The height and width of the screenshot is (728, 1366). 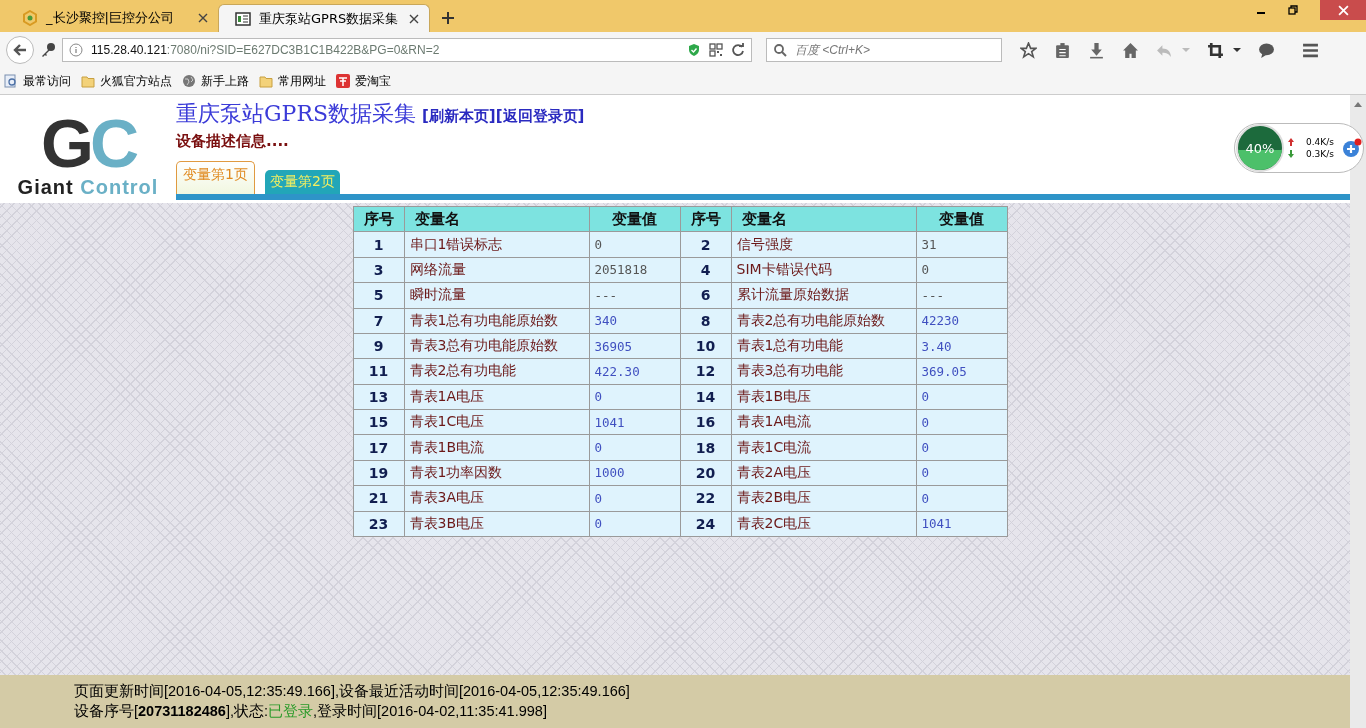 I want to click on table-cell: 1, so click(x=378, y=244).